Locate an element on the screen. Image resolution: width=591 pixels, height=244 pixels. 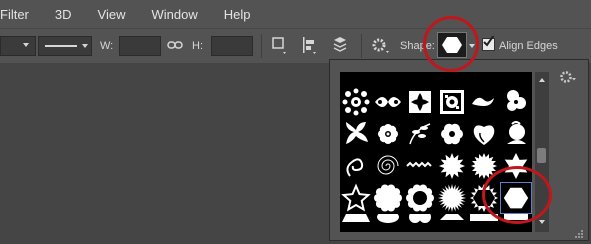
path-alignment-icon is located at coordinates (310, 48).